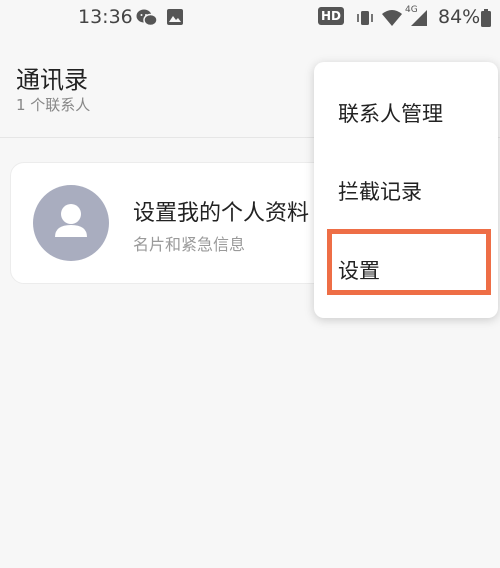 The image size is (500, 568). What do you see at coordinates (331, 16) in the screenshot?
I see `hd-badge: HD` at bounding box center [331, 16].